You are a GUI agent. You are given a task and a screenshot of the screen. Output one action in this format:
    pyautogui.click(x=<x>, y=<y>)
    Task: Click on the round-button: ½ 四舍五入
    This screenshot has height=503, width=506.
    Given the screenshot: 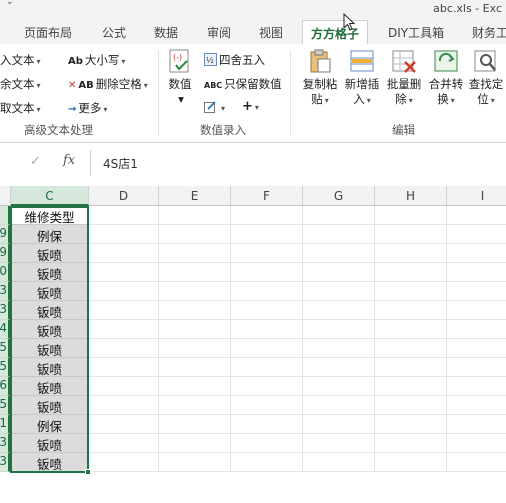 What is the action you would take?
    pyautogui.click(x=234, y=60)
    